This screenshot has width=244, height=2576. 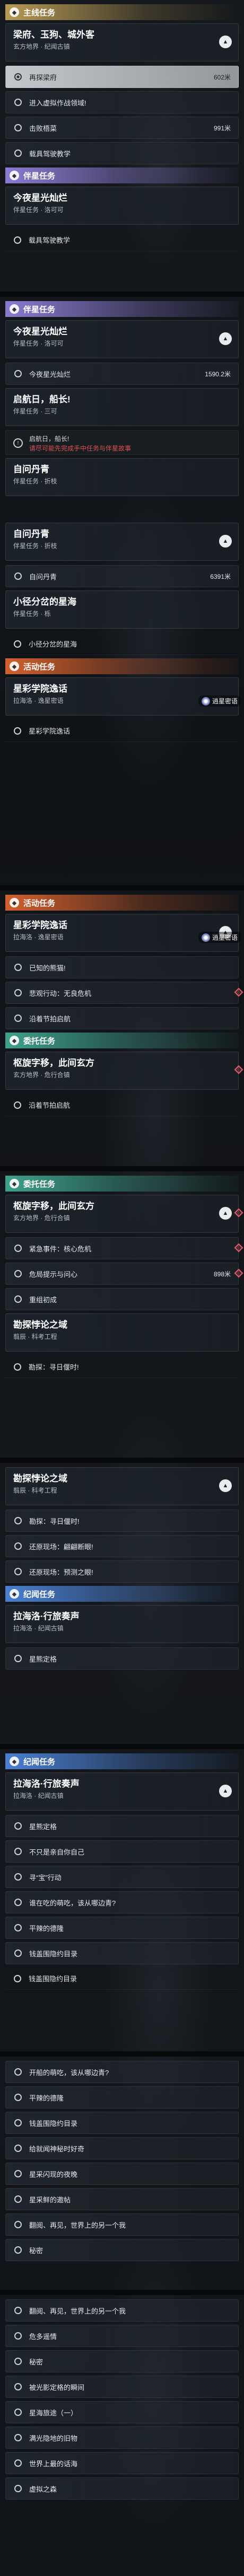 What do you see at coordinates (122, 1018) in the screenshot?
I see `objective-row: 沿着节拍启航` at bounding box center [122, 1018].